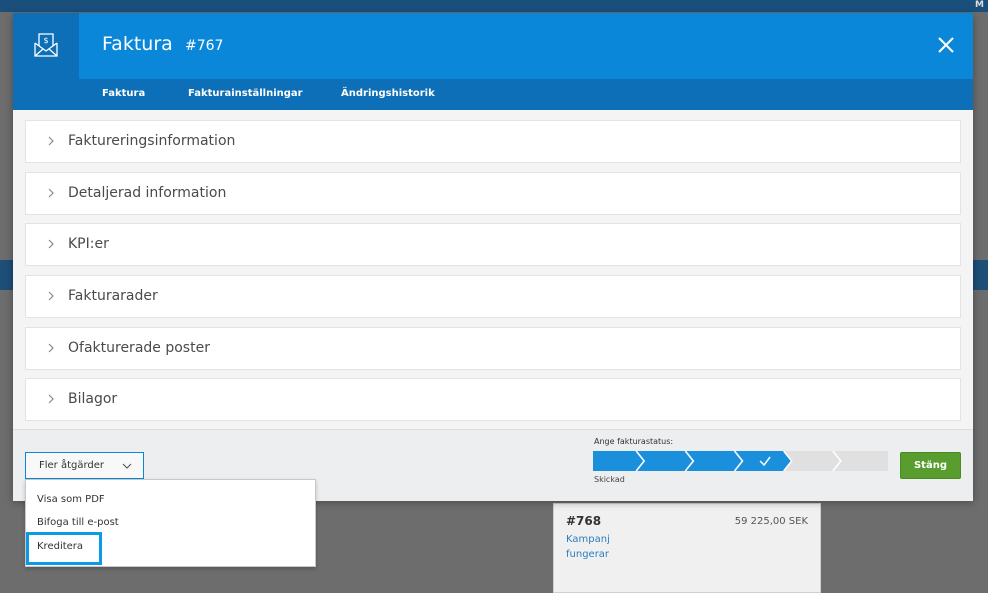 The width and height of the screenshot is (988, 593). I want to click on tab-andringshistorik: Ändringshistorik, so click(388, 93).